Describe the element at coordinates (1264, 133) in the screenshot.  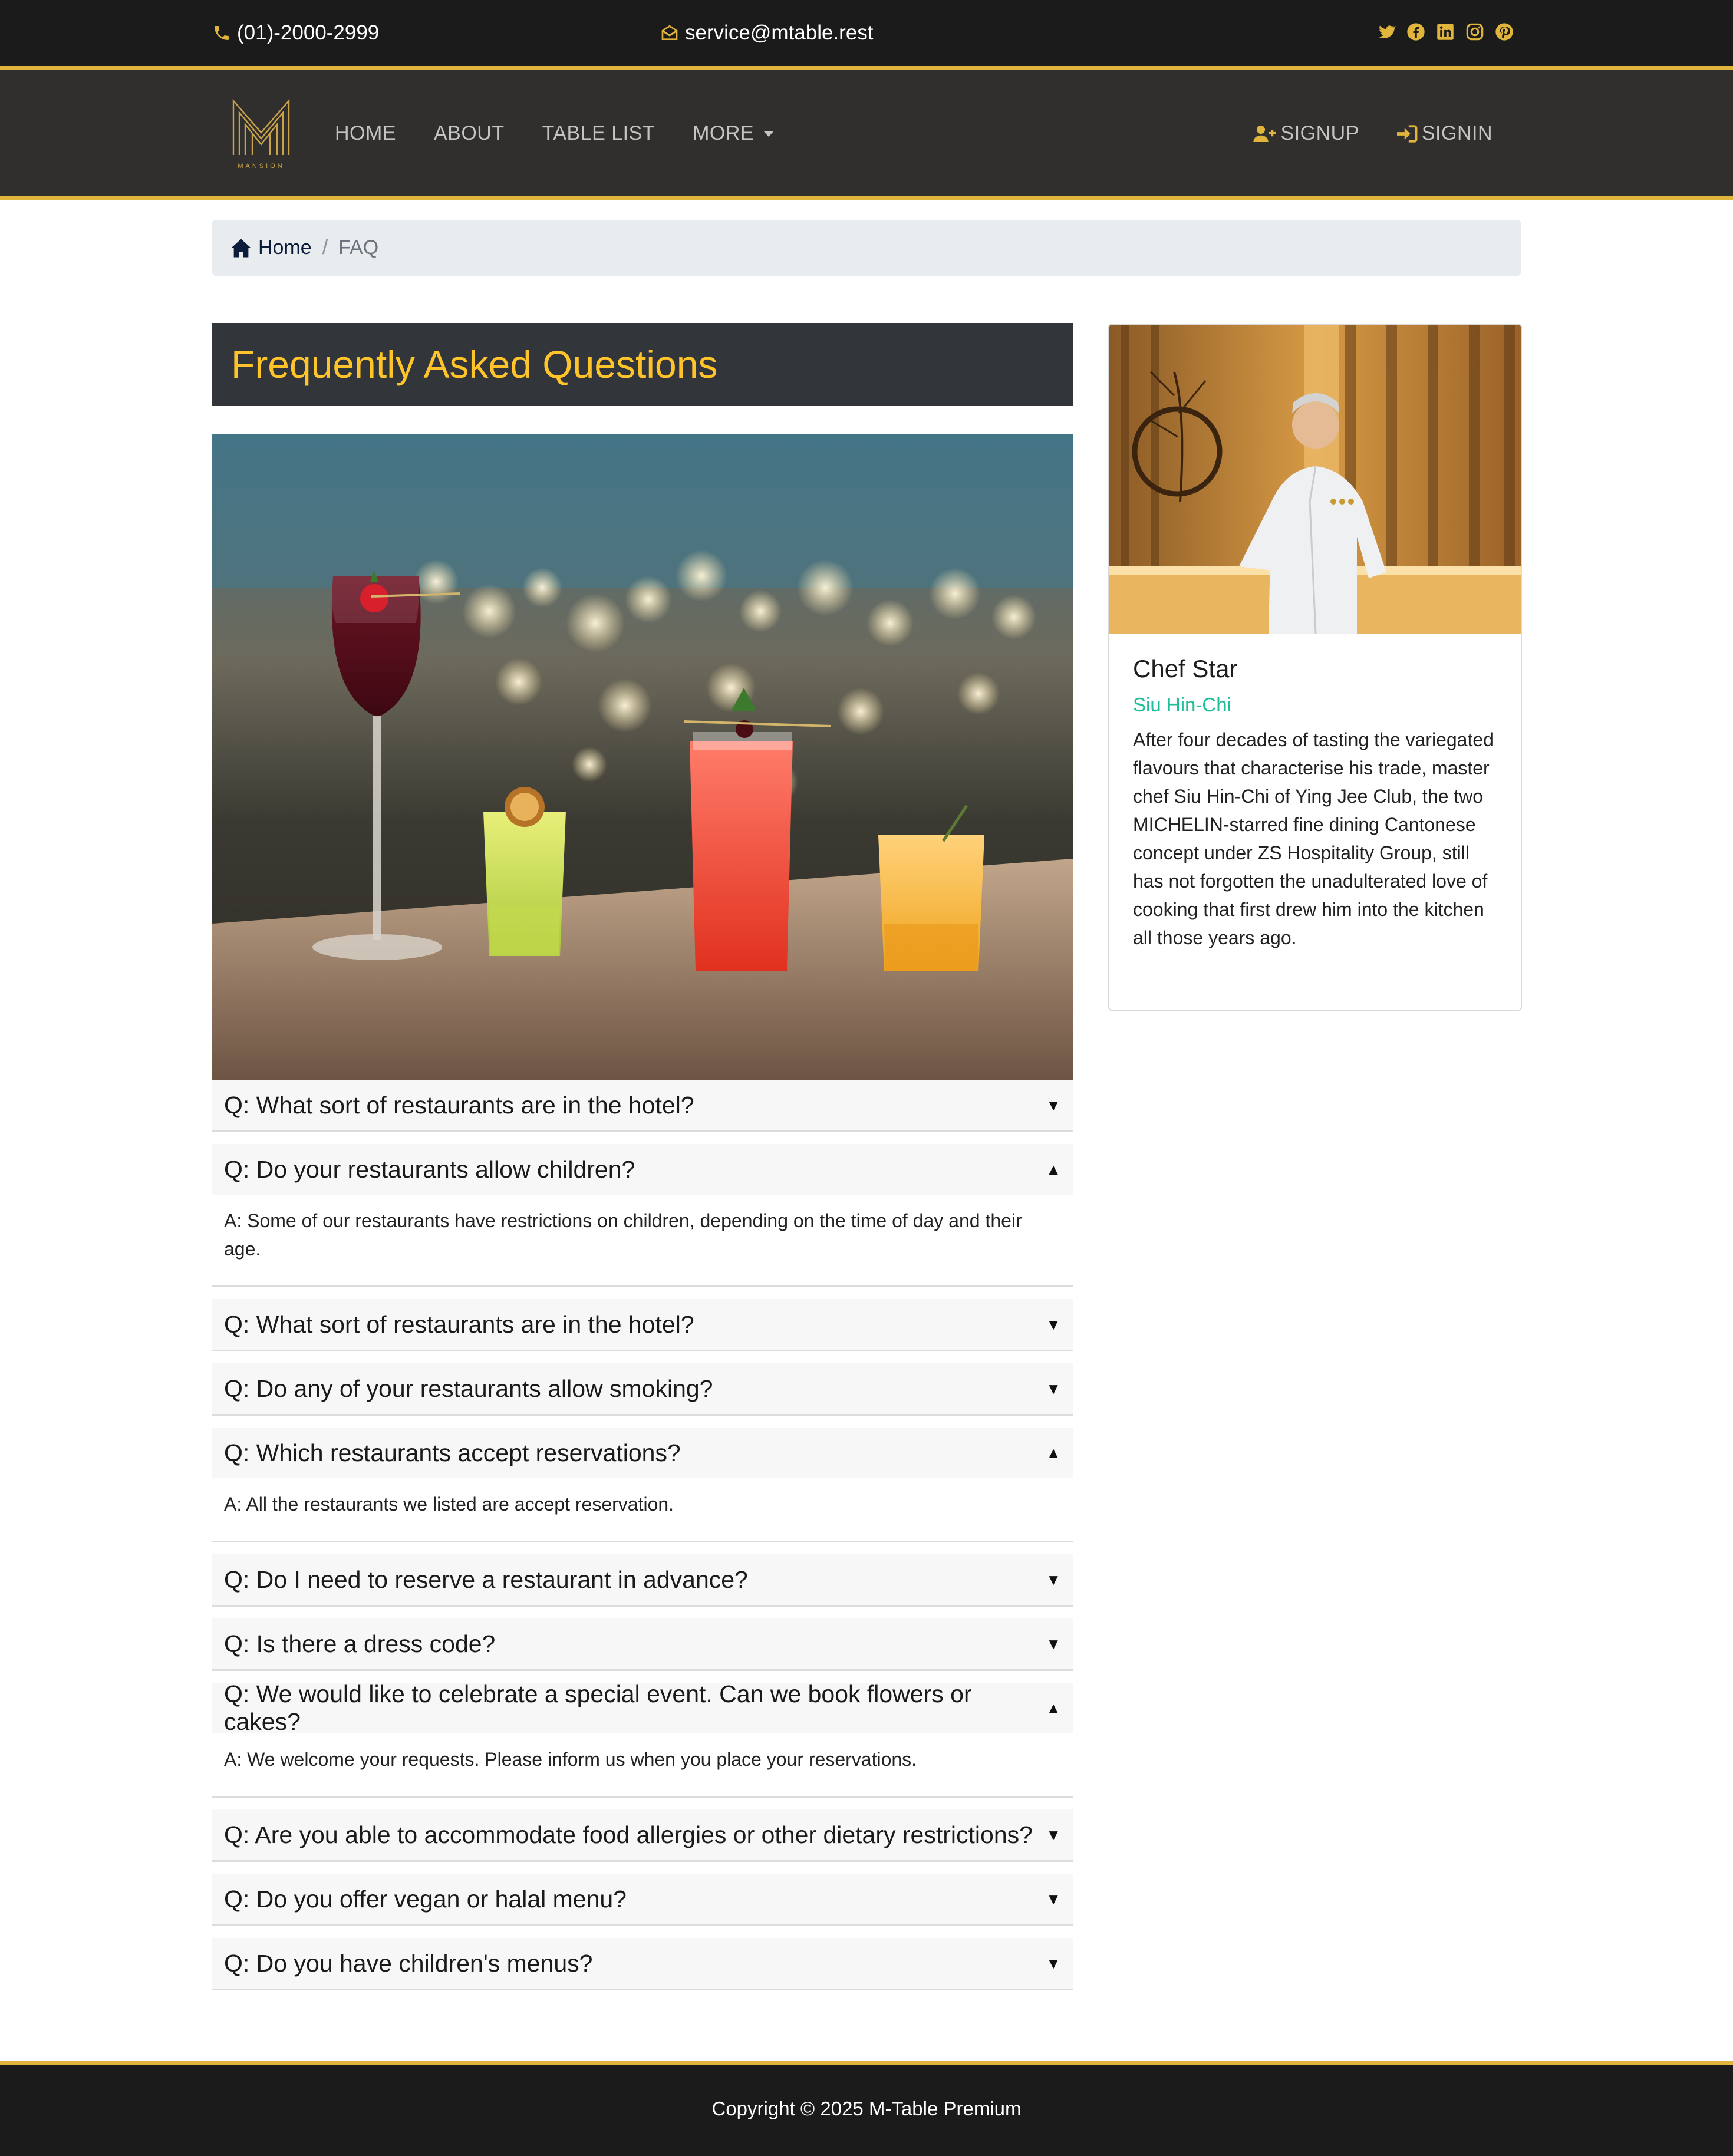
I see `user-plus-icon` at that location.